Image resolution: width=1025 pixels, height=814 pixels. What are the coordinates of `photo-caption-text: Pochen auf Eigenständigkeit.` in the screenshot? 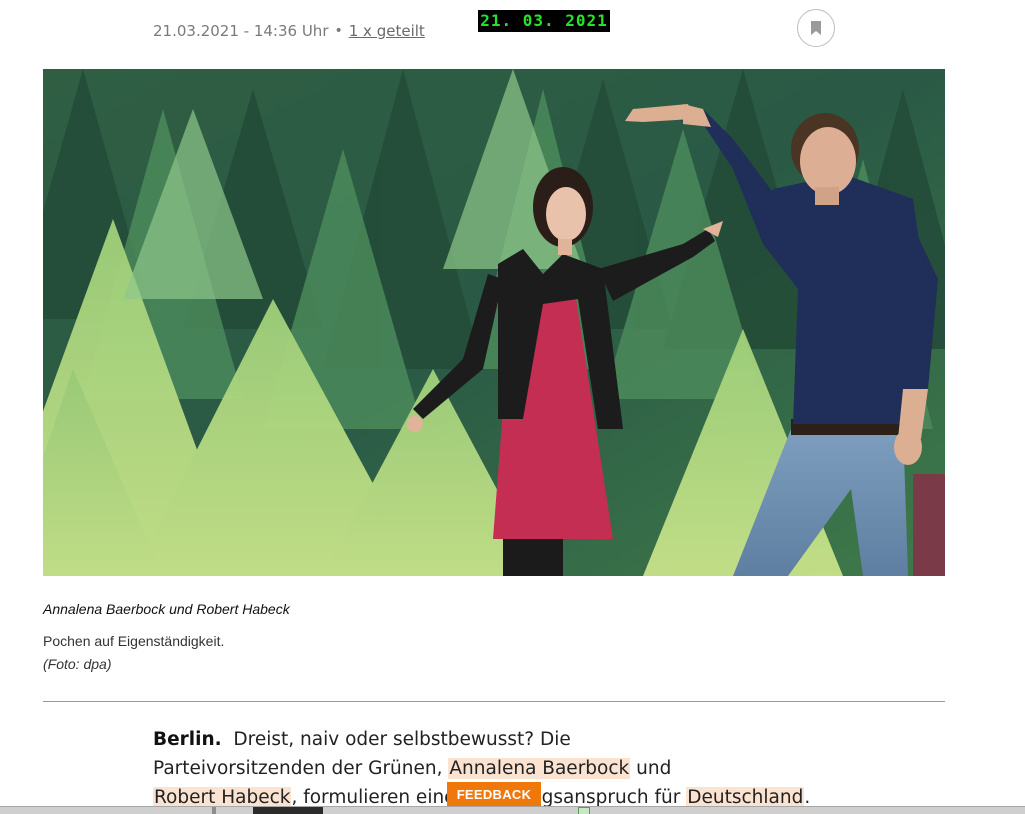 It's located at (134, 641).